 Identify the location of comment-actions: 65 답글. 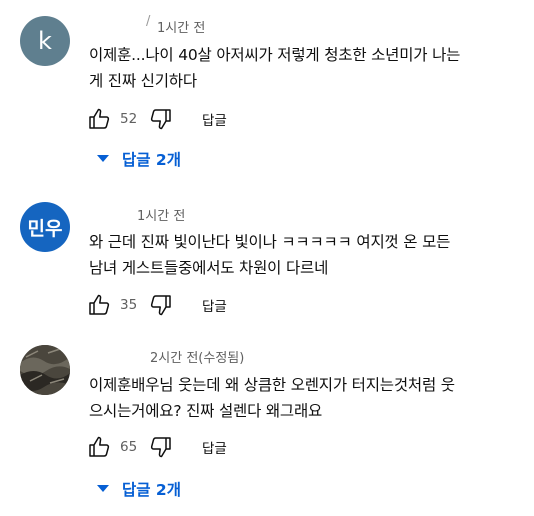
(156, 447).